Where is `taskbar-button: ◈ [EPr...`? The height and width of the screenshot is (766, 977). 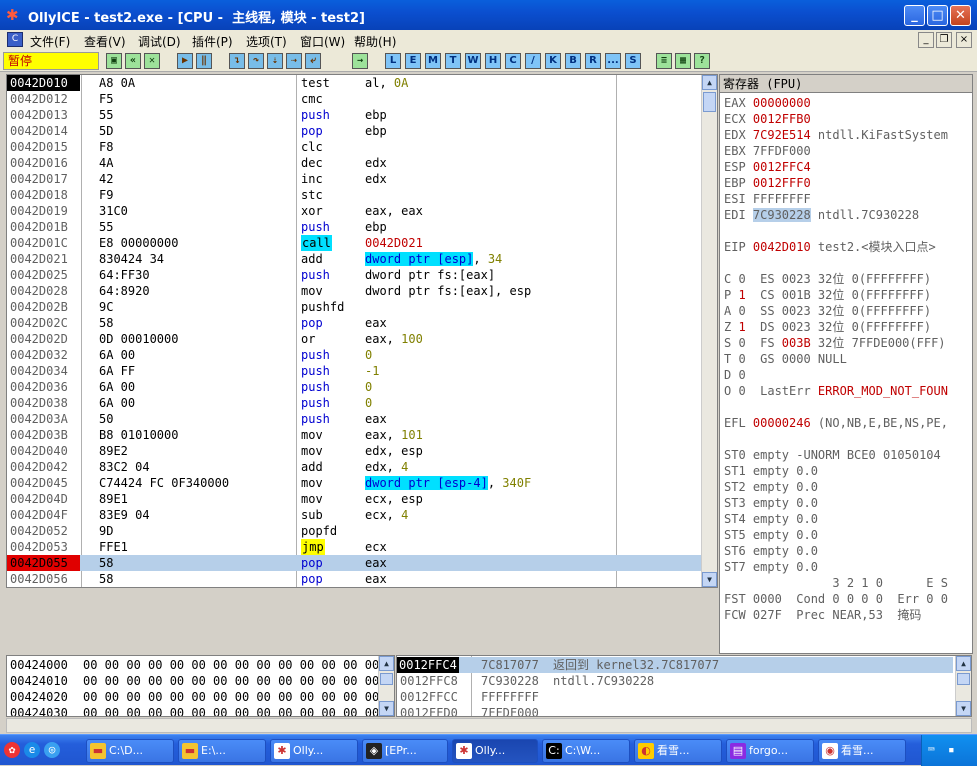
taskbar-button: ◈ [EPr... is located at coordinates (405, 751).